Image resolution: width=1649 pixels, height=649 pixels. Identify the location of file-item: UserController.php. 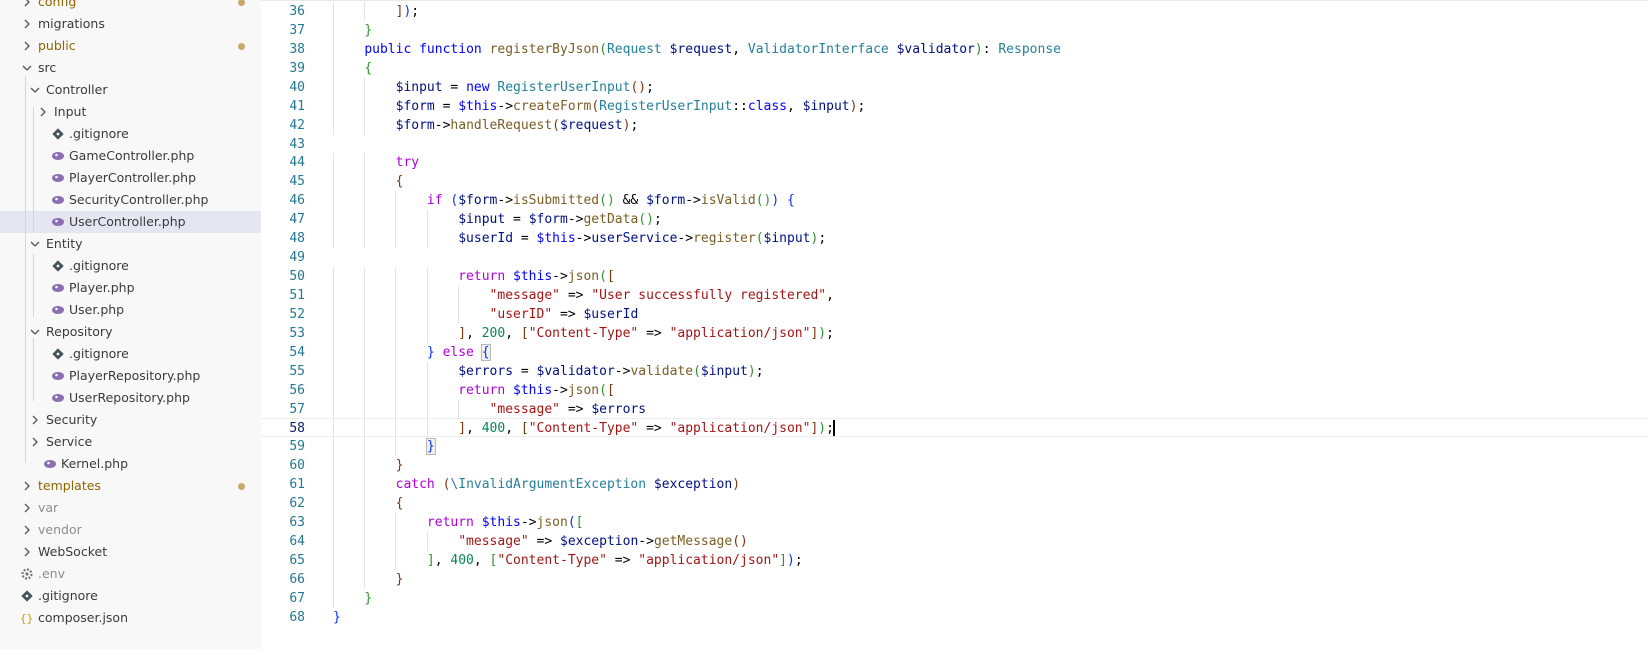
(130, 222).